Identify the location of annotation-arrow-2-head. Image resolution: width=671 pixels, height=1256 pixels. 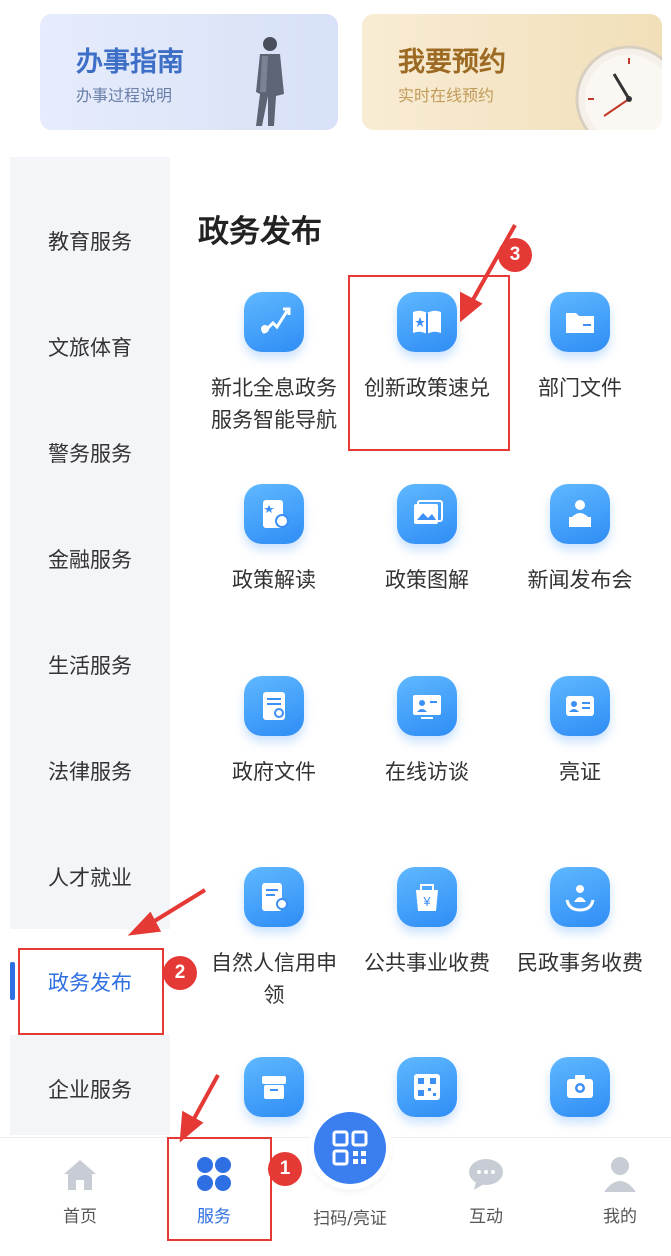
(144, 923).